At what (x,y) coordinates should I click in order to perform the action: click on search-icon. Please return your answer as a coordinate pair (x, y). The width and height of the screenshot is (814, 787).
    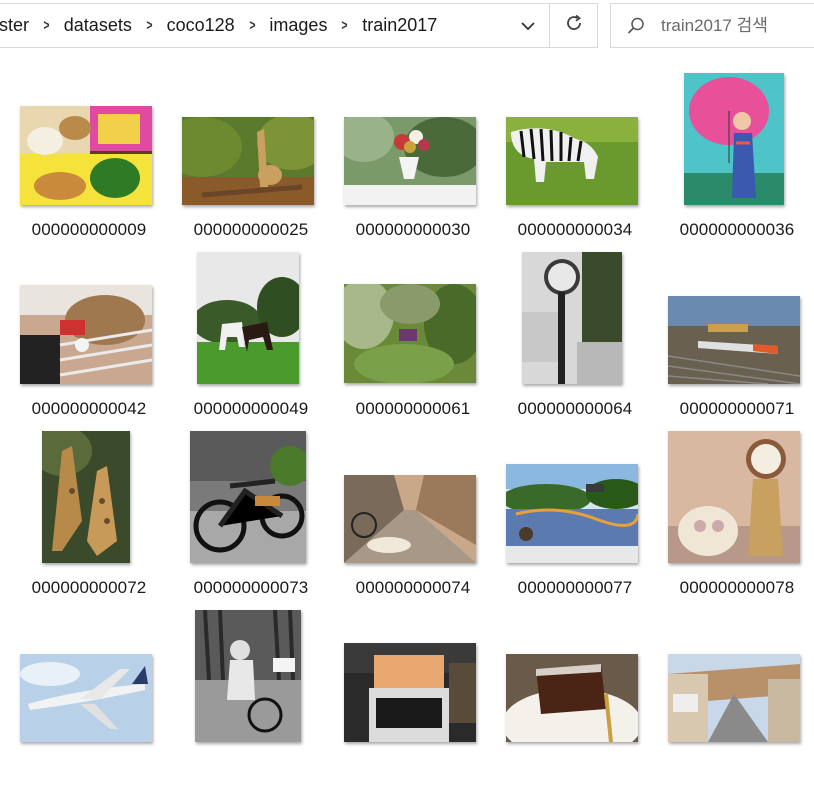
    Looking at the image, I should click on (636, 26).